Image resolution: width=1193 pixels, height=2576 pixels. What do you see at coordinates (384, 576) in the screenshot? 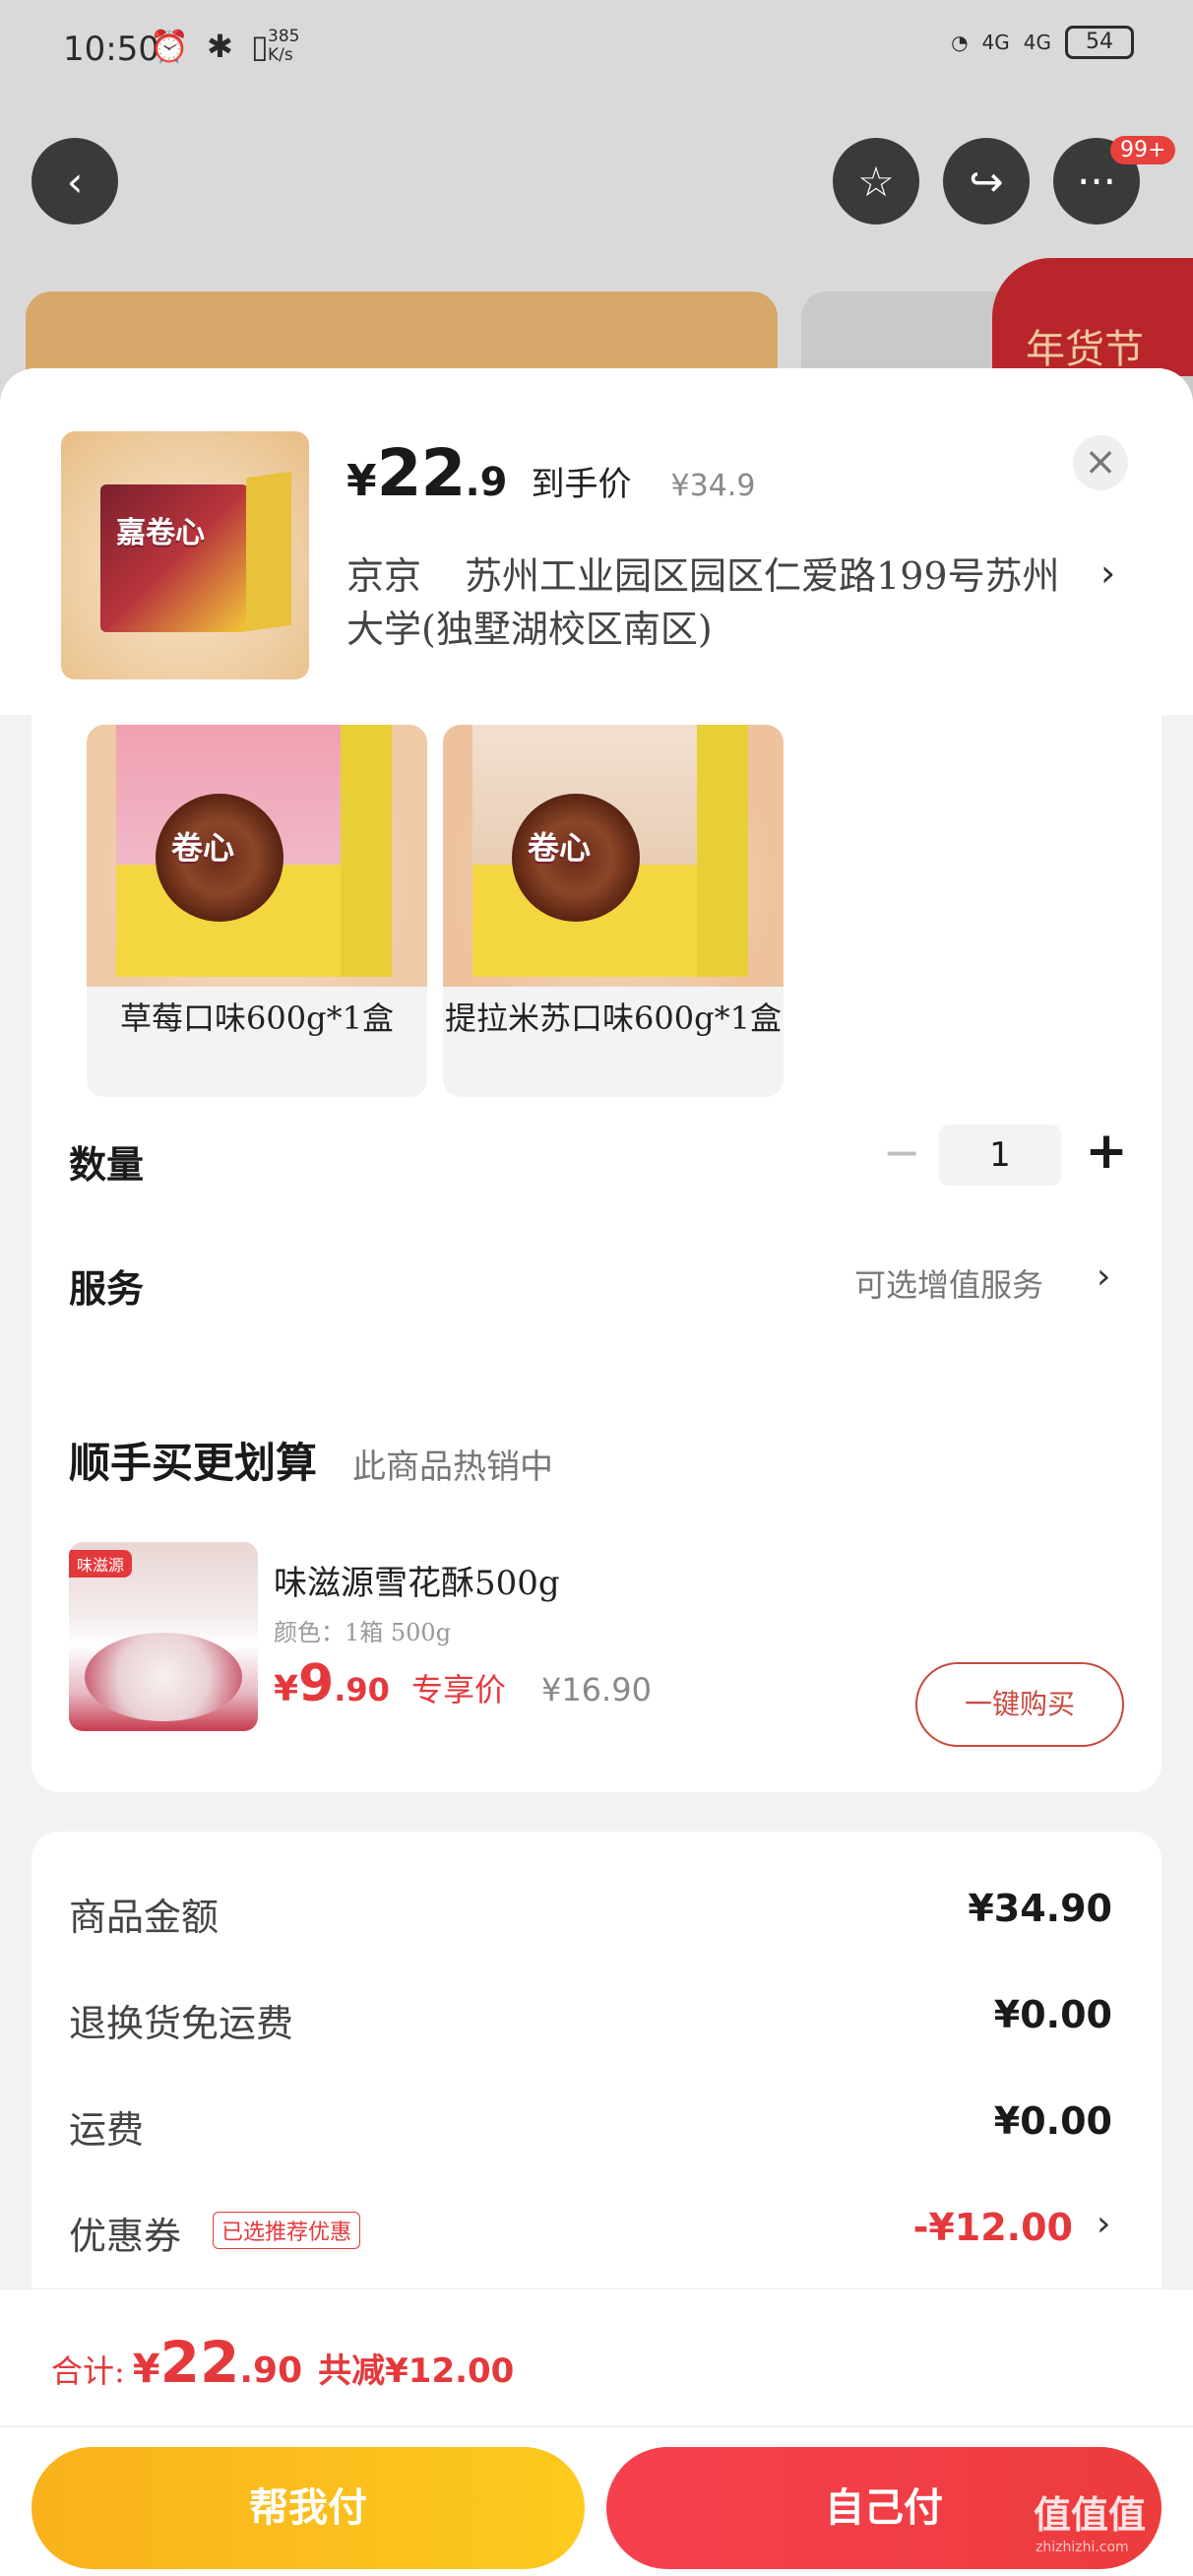
I see `address-recipient: 京京` at bounding box center [384, 576].